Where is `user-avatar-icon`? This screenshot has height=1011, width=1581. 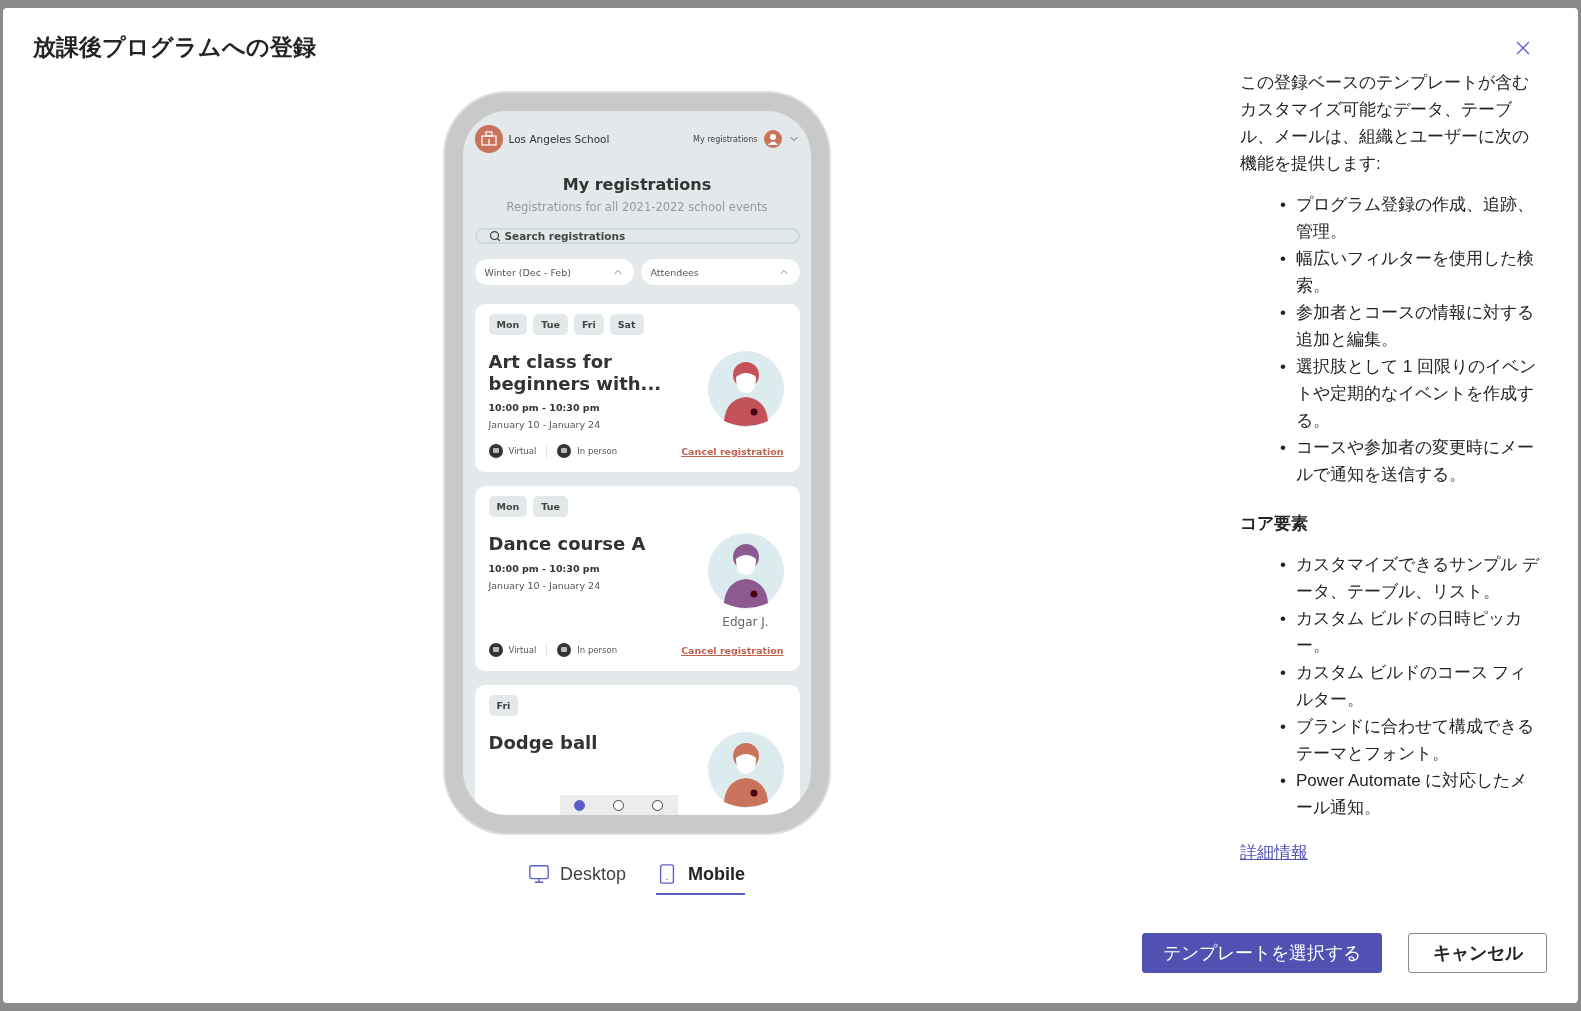 user-avatar-icon is located at coordinates (772, 139).